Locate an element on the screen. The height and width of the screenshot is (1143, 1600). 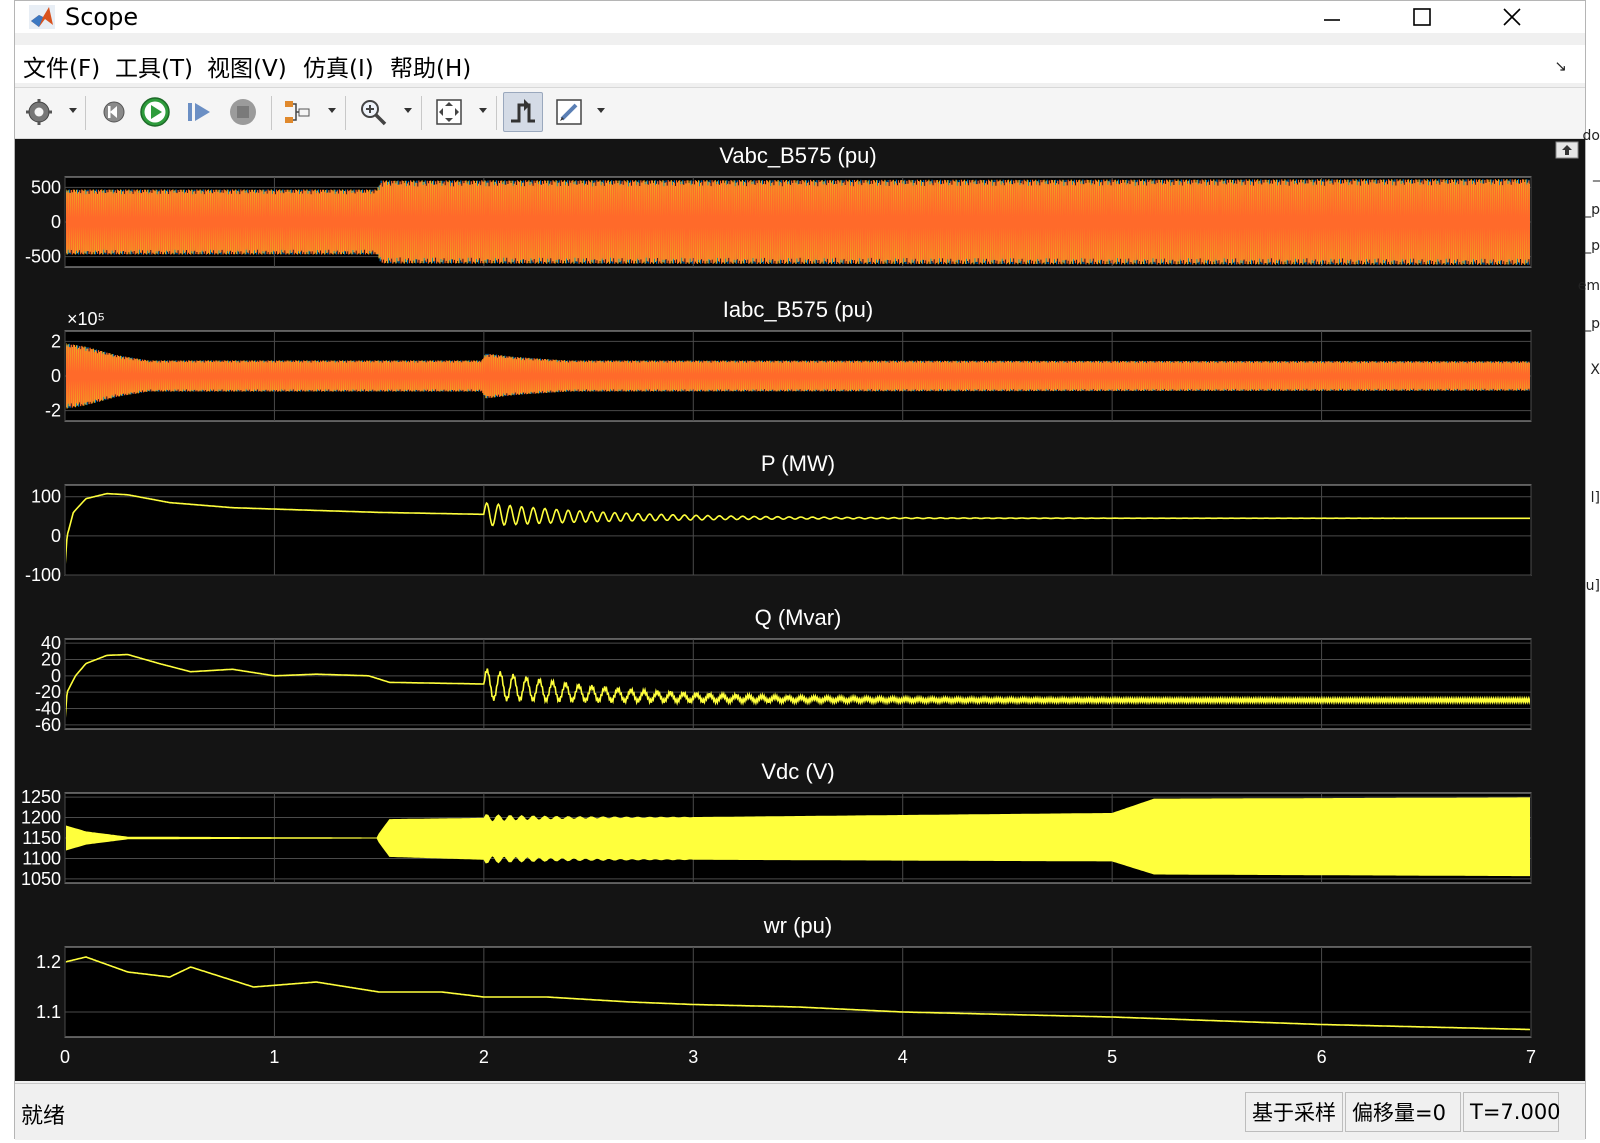
undock-icon is located at coordinates (1567, 150).